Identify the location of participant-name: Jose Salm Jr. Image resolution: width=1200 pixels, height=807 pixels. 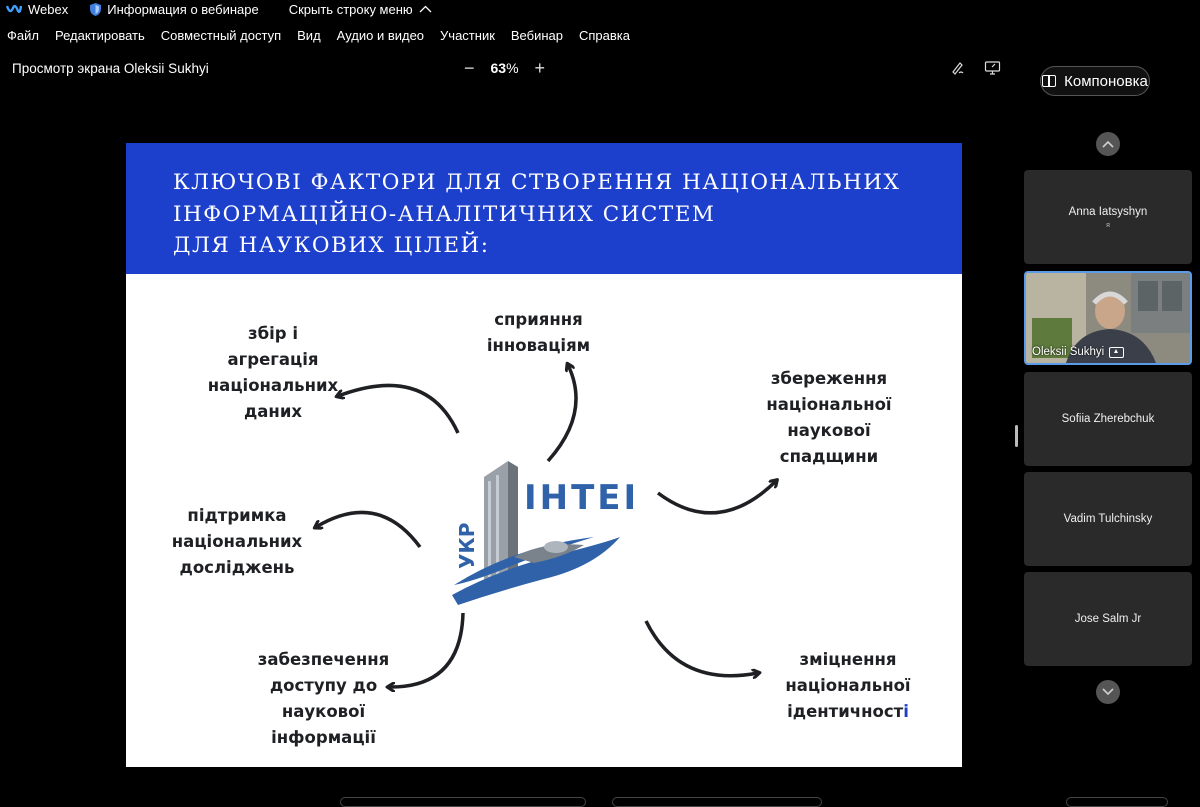
(1108, 619).